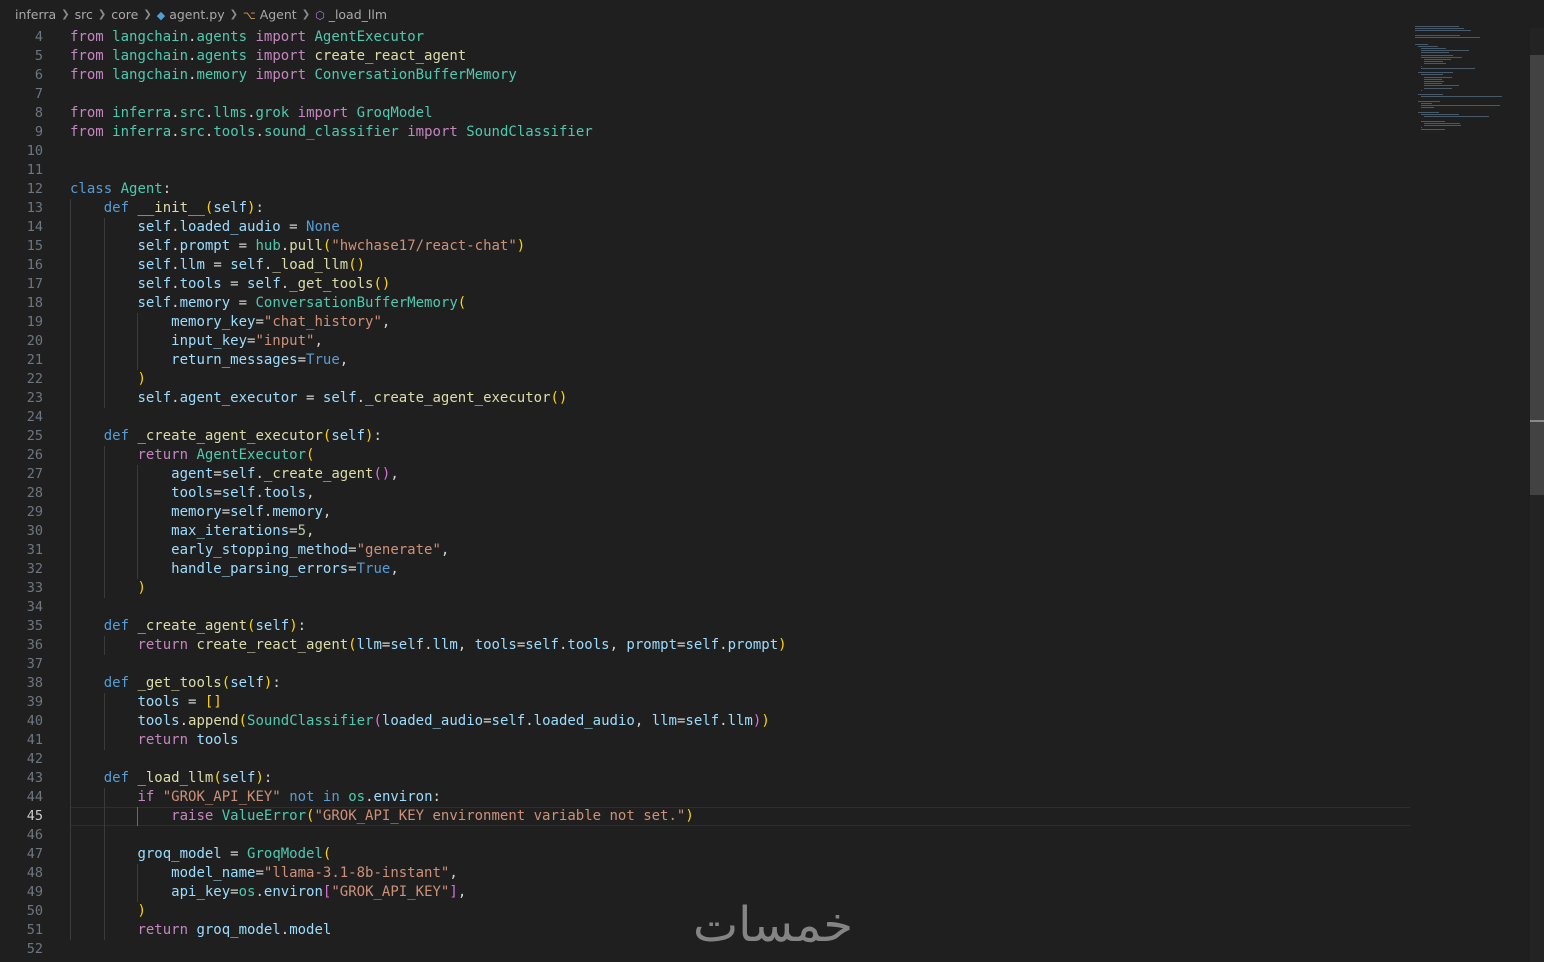 This screenshot has width=1544, height=962. What do you see at coordinates (351, 14) in the screenshot?
I see `breadcrumb-item: ⬡ _load_llm` at bounding box center [351, 14].